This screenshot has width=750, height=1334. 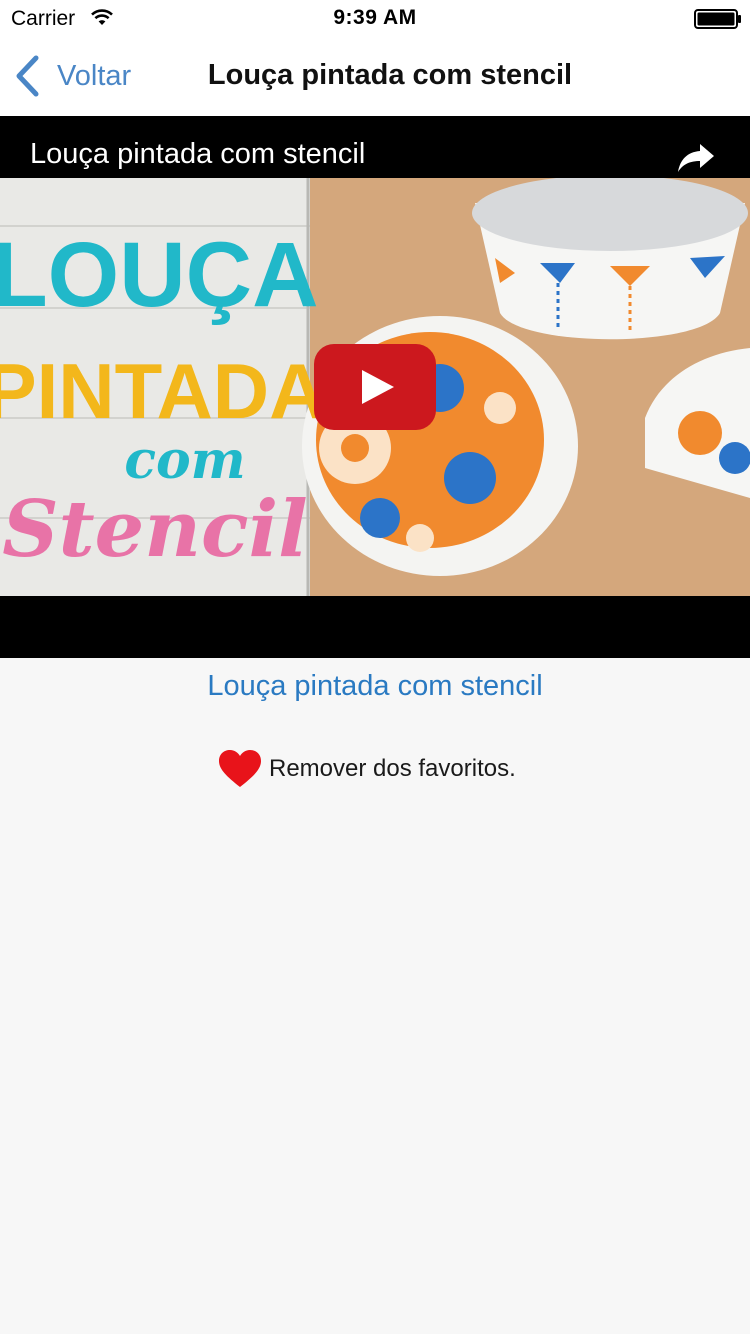 What do you see at coordinates (198, 154) in the screenshot?
I see `video-title: Louça pintada com stencil` at bounding box center [198, 154].